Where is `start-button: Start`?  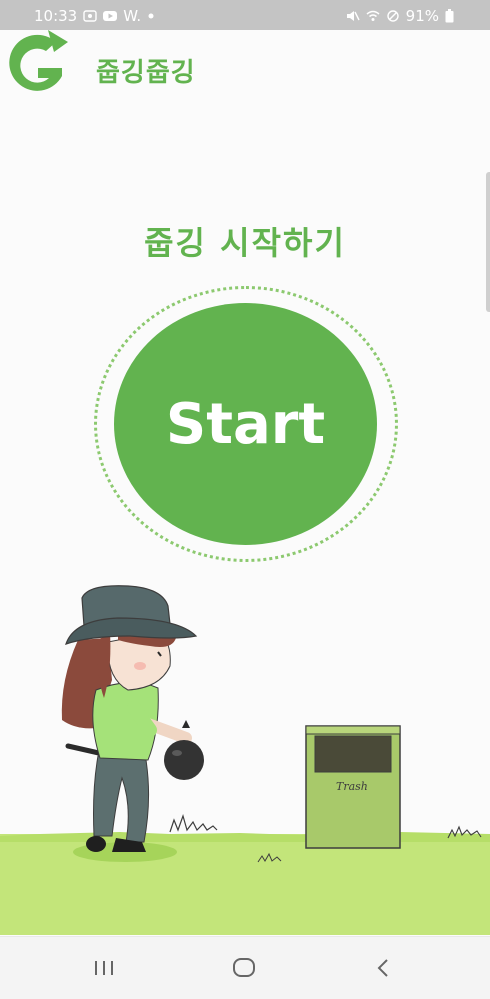 start-button: Start is located at coordinates (245, 424).